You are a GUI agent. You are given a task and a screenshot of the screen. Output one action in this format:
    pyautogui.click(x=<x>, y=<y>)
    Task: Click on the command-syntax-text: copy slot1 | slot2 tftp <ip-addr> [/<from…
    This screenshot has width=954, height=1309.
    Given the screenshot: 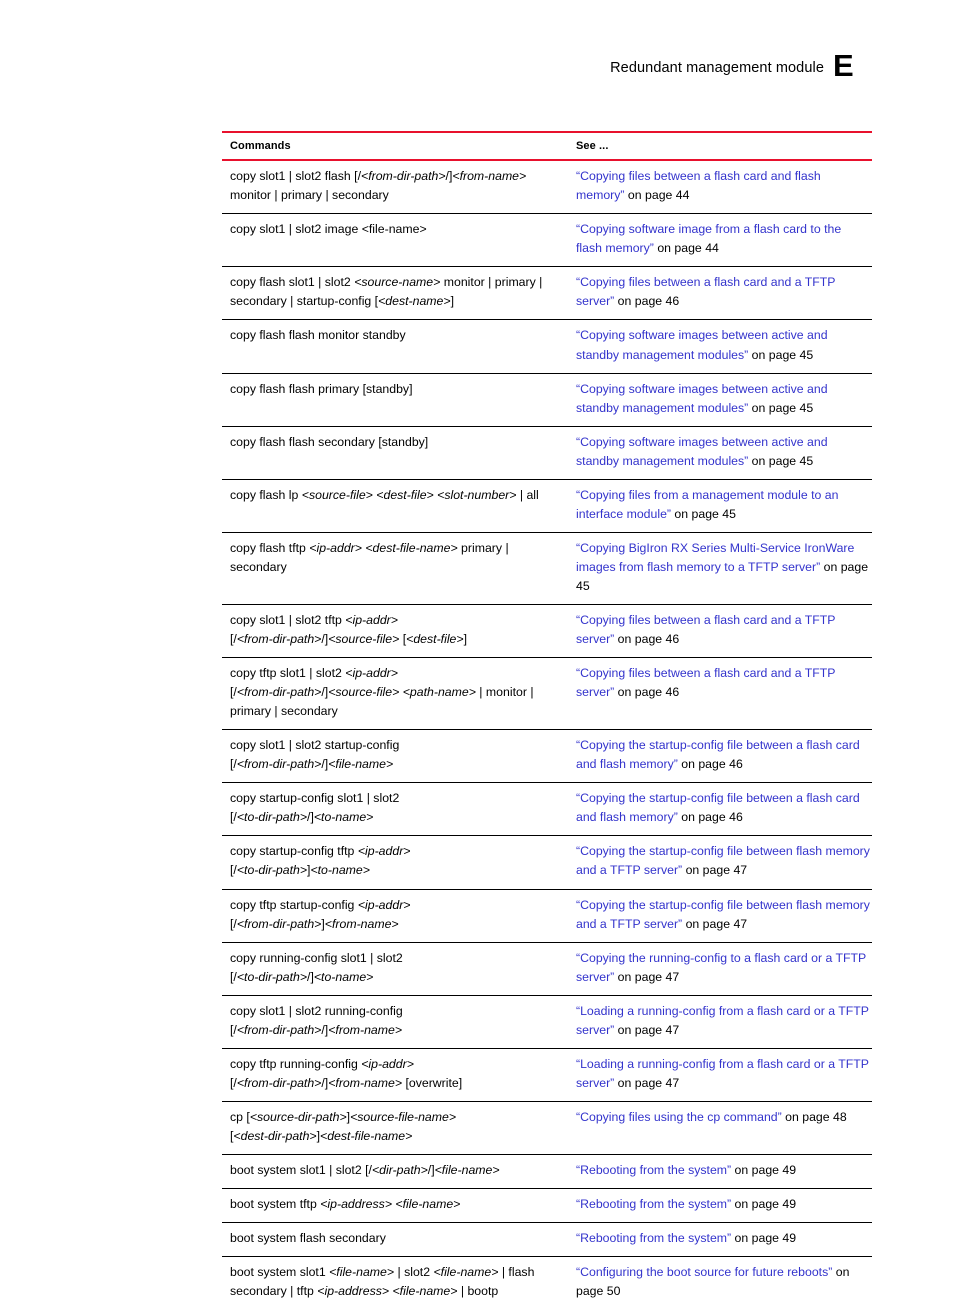 What is the action you would take?
    pyautogui.click(x=348, y=629)
    